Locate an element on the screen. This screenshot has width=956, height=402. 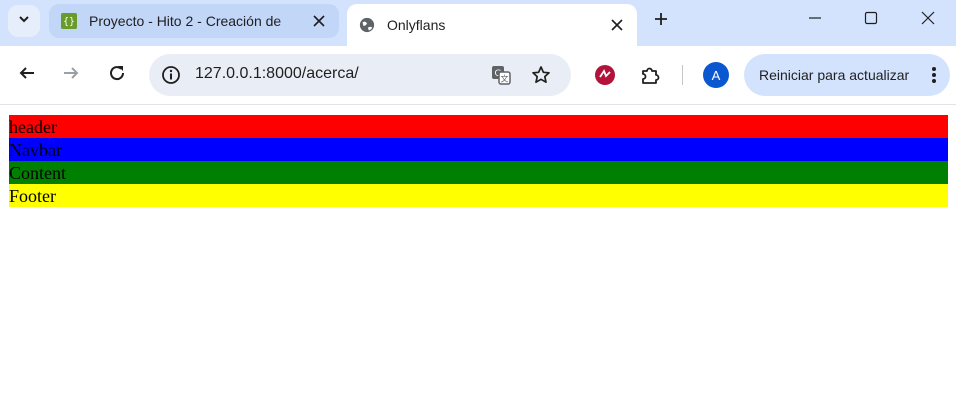
plus-icon is located at coordinates (661, 21).